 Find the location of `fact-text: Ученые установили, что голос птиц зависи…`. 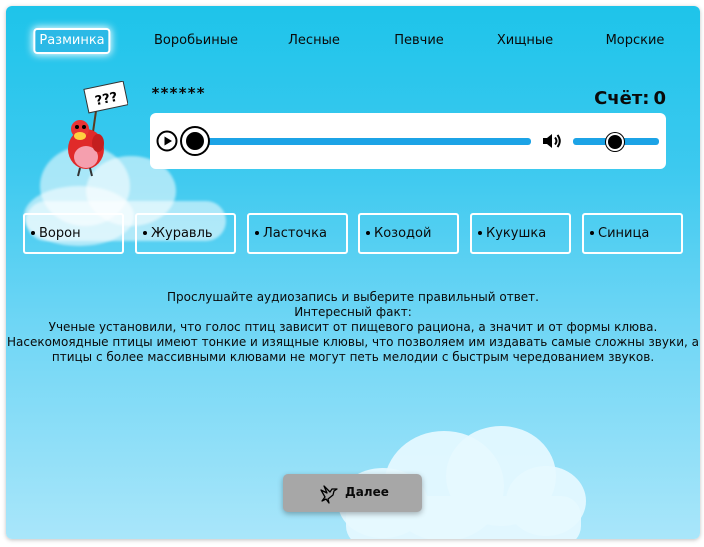

fact-text: Ученые установили, что голос птиц зависи… is located at coordinates (353, 342).